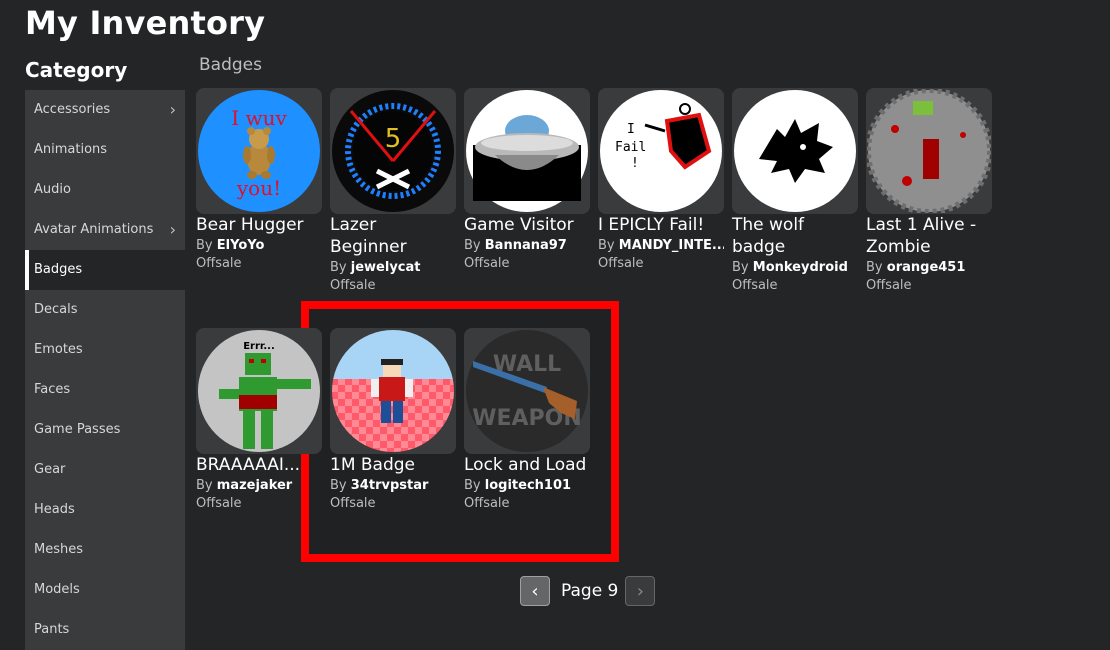 The width and height of the screenshot is (1110, 650). I want to click on item-name: The wolf badge, so click(795, 236).